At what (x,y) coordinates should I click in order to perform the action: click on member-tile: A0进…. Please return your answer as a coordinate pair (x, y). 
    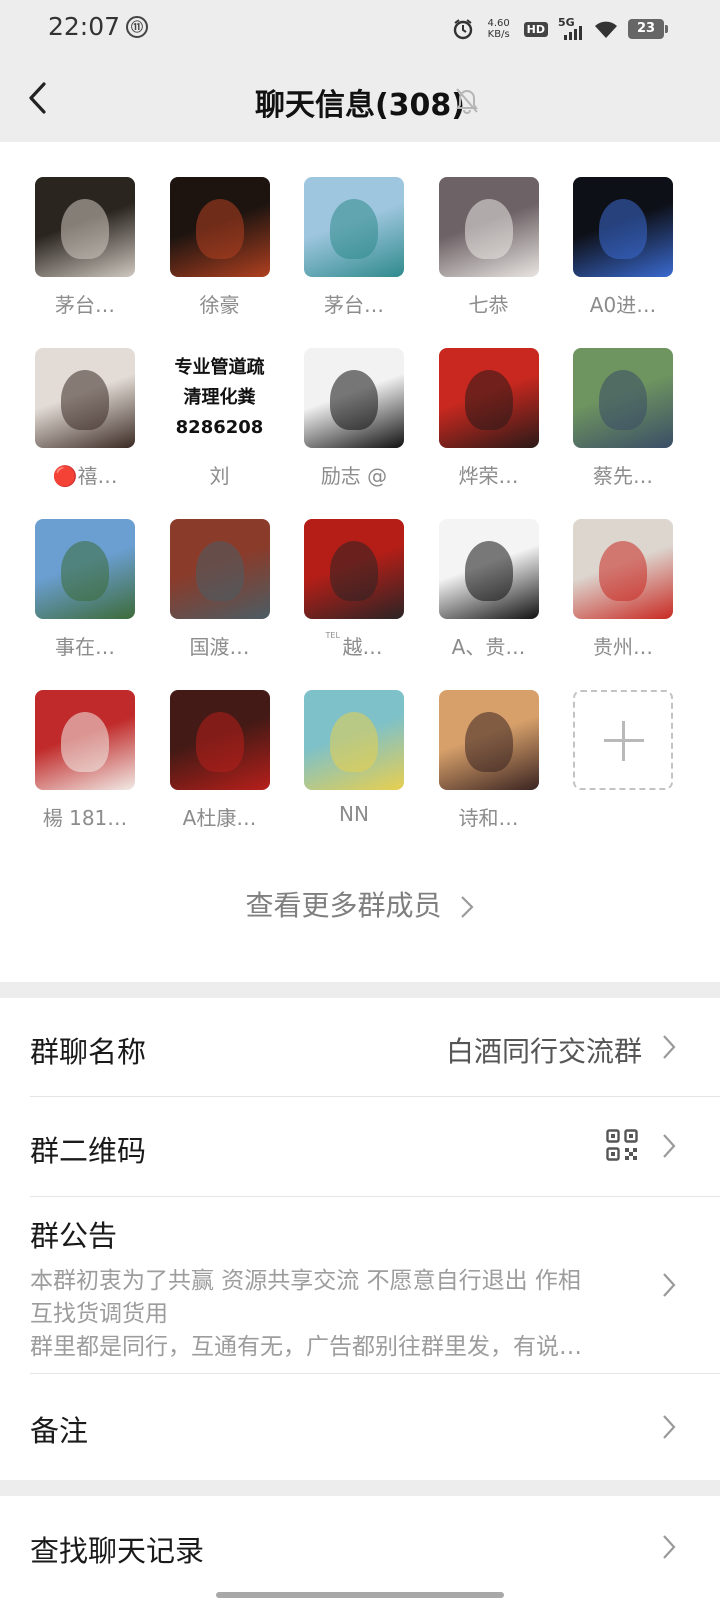
    Looking at the image, I should click on (623, 247).